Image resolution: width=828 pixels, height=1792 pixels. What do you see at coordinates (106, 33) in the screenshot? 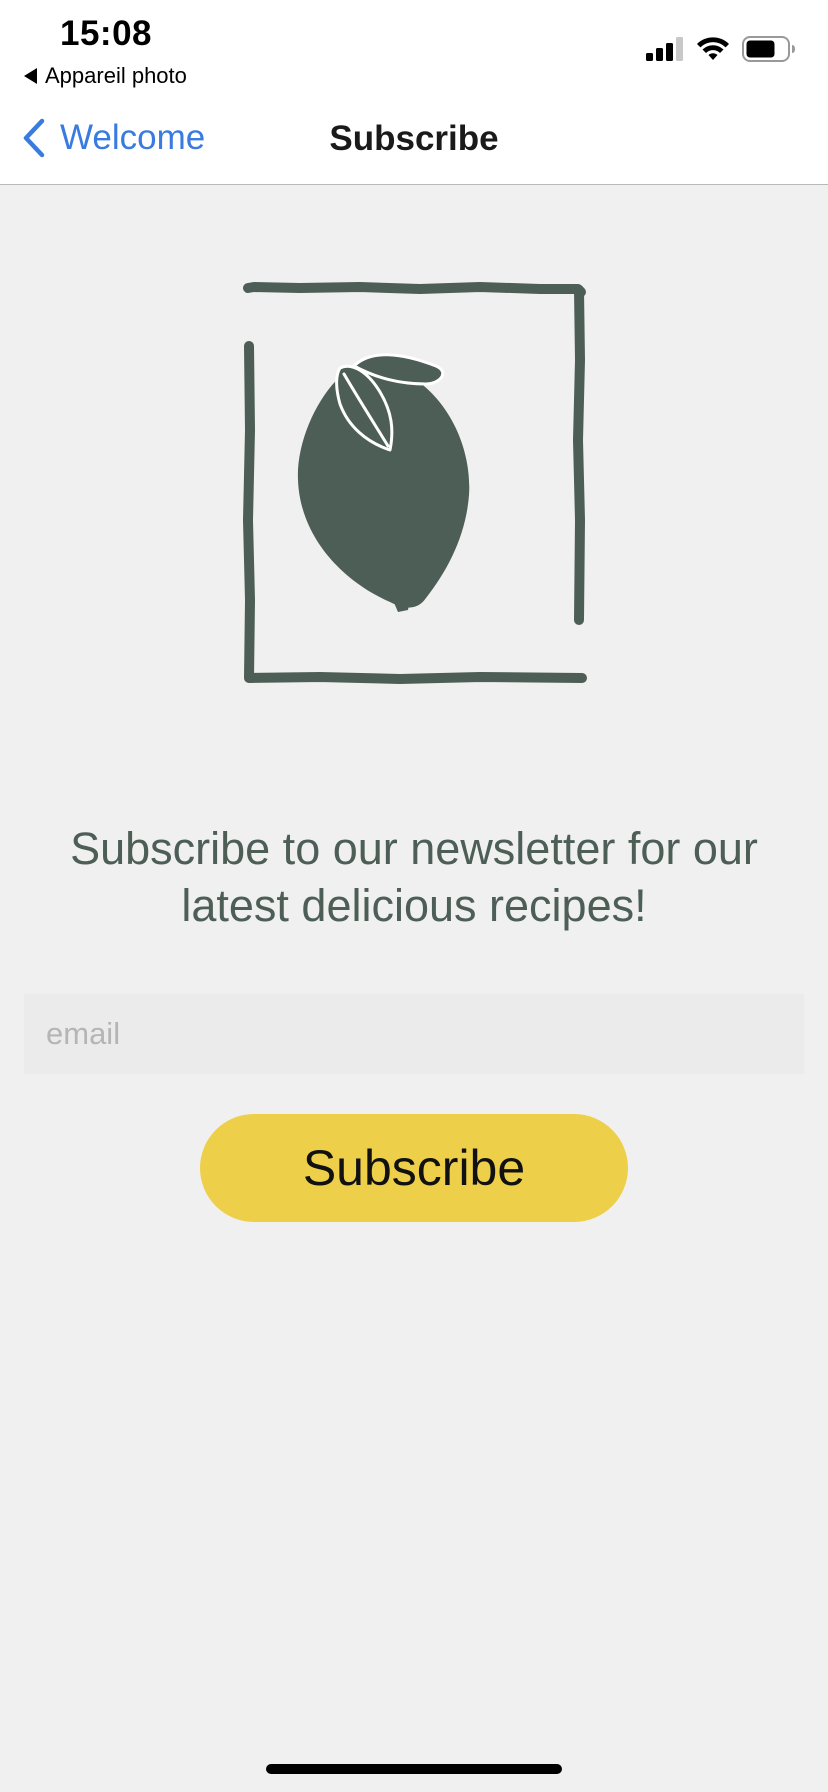
I see `status-time: 15:08` at bounding box center [106, 33].